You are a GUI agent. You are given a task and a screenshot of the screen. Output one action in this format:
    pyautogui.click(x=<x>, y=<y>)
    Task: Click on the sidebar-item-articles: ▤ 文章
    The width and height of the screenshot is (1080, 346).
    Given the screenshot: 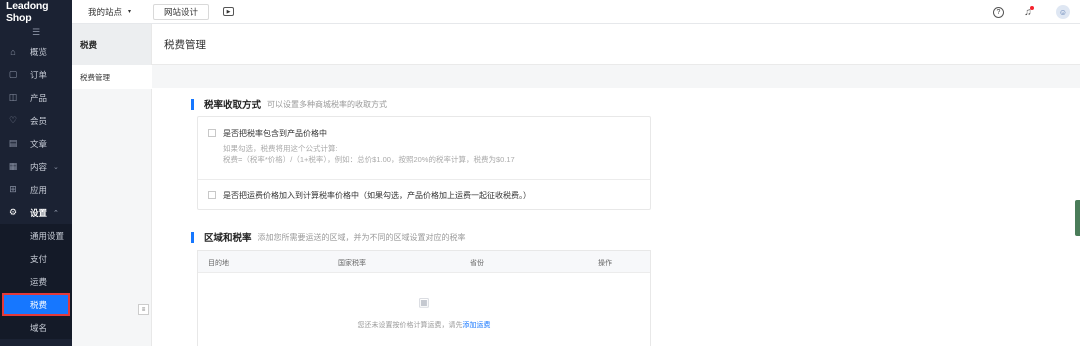 What is the action you would take?
    pyautogui.click(x=36, y=143)
    